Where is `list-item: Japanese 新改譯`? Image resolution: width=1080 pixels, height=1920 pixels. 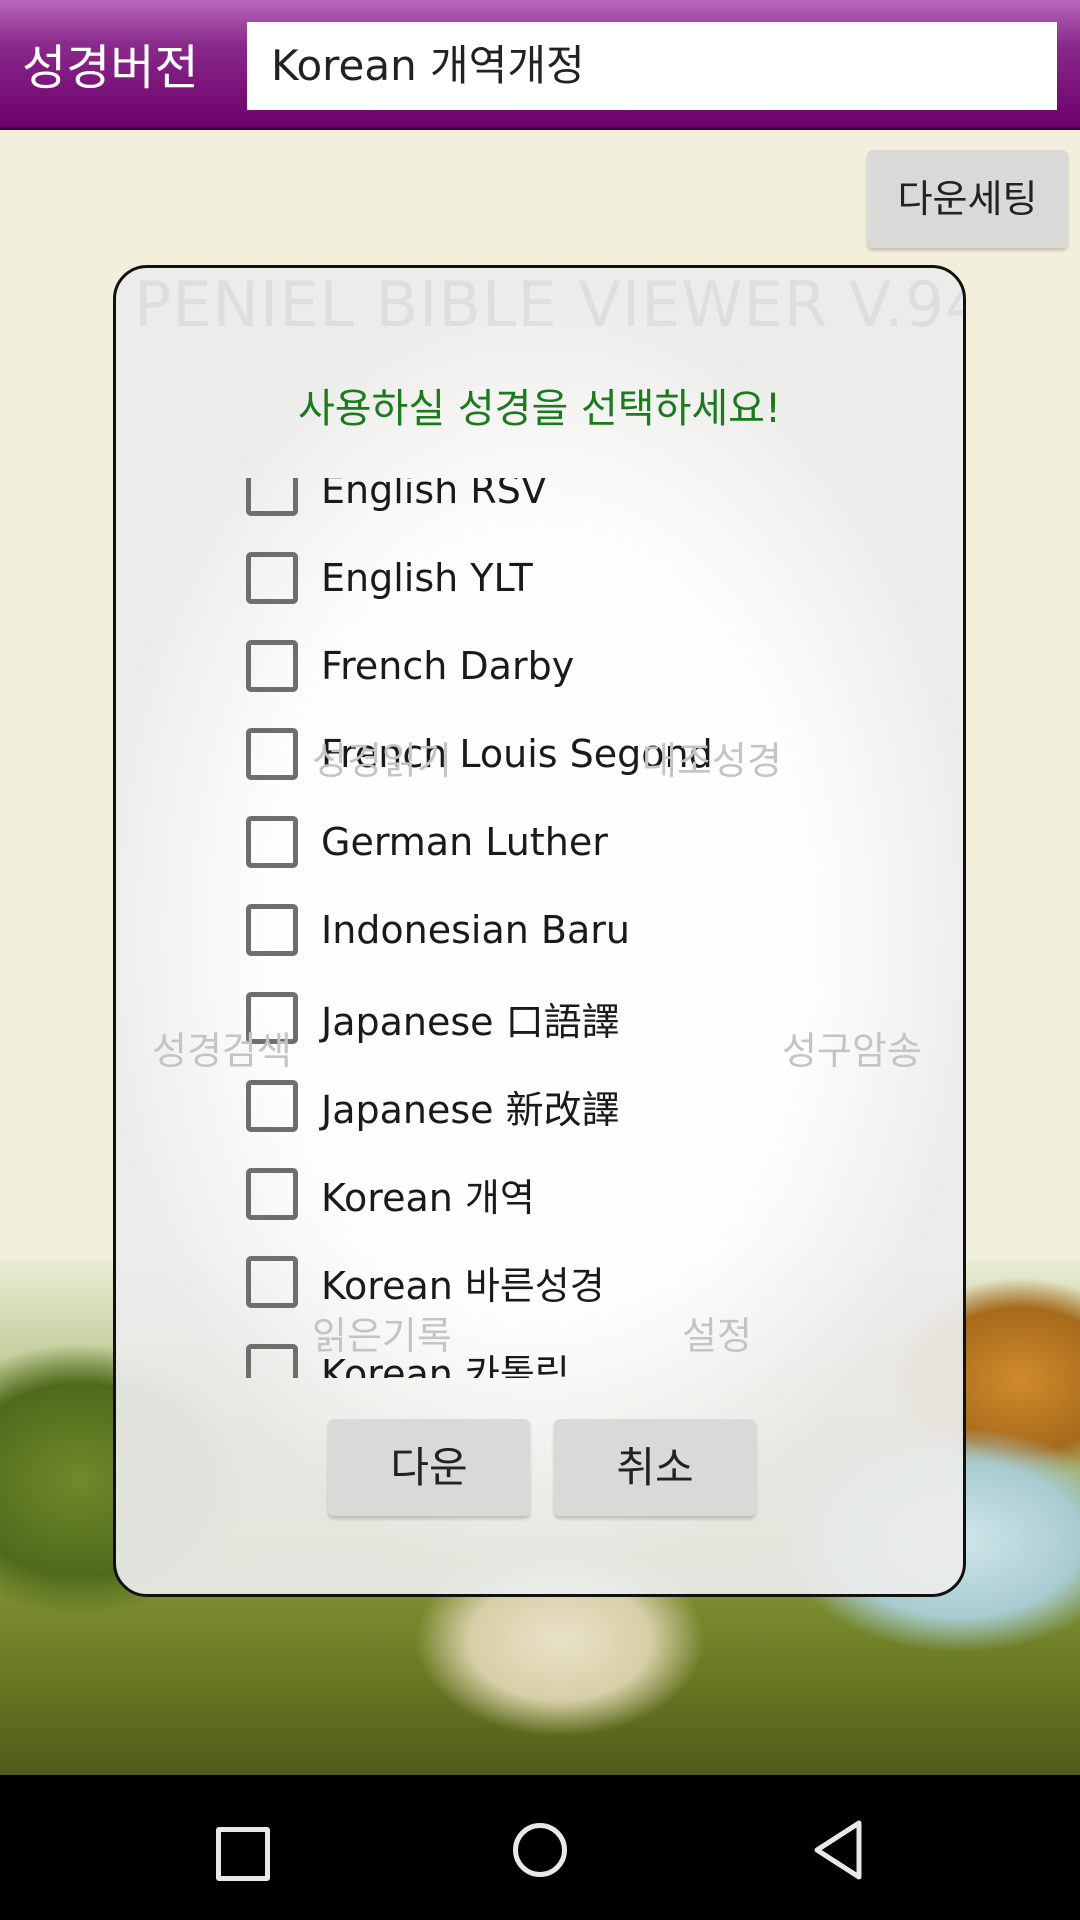 list-item: Japanese 新改譯 is located at coordinates (433, 1106).